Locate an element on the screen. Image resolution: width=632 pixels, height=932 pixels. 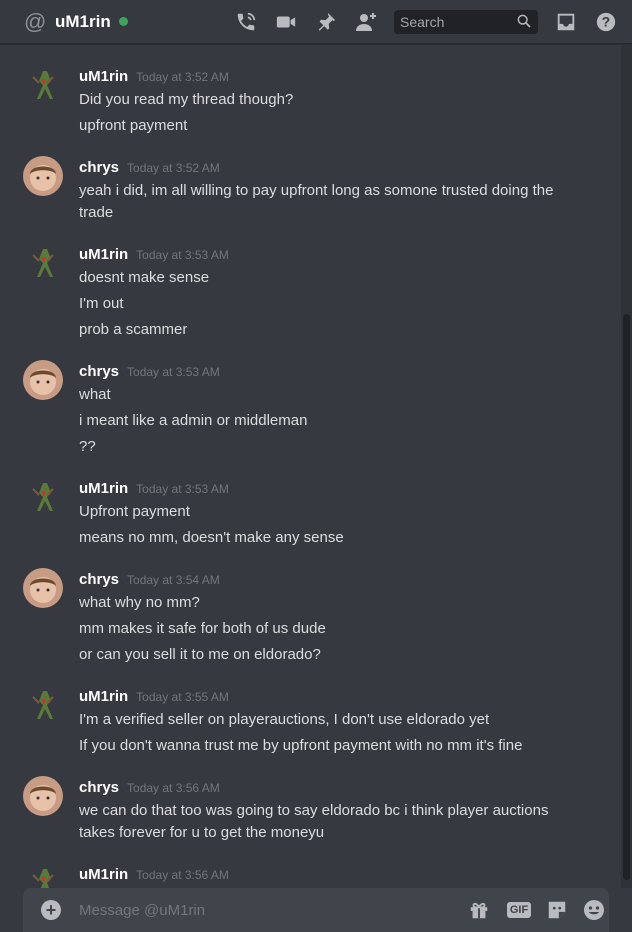
message-text: takes forever for u to get the moneyu is located at coordinates (202, 832).